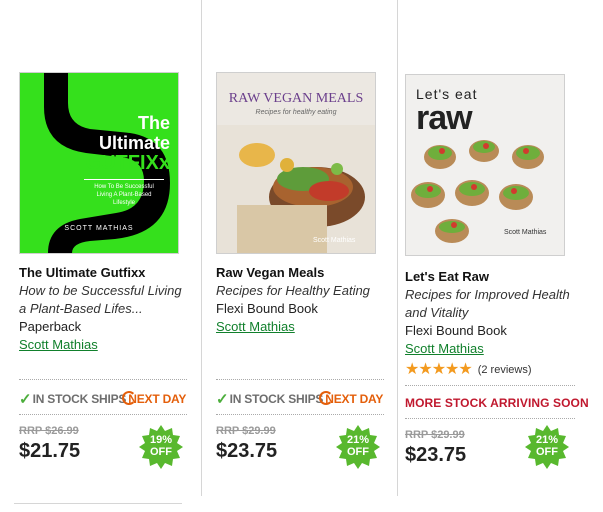 The height and width of the screenshot is (512, 603). I want to click on rating: ★ ★ ★ ★ ★ (2 reviews), so click(496, 370).